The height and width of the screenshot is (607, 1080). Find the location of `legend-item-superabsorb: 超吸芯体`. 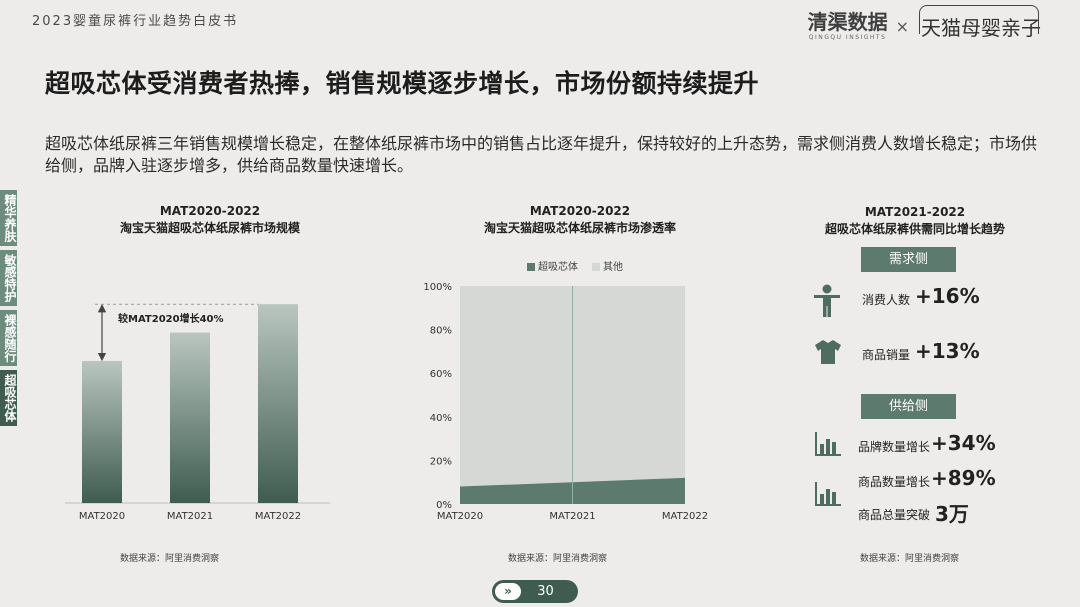

legend-item-superabsorb: 超吸芯体 is located at coordinates (552, 265).